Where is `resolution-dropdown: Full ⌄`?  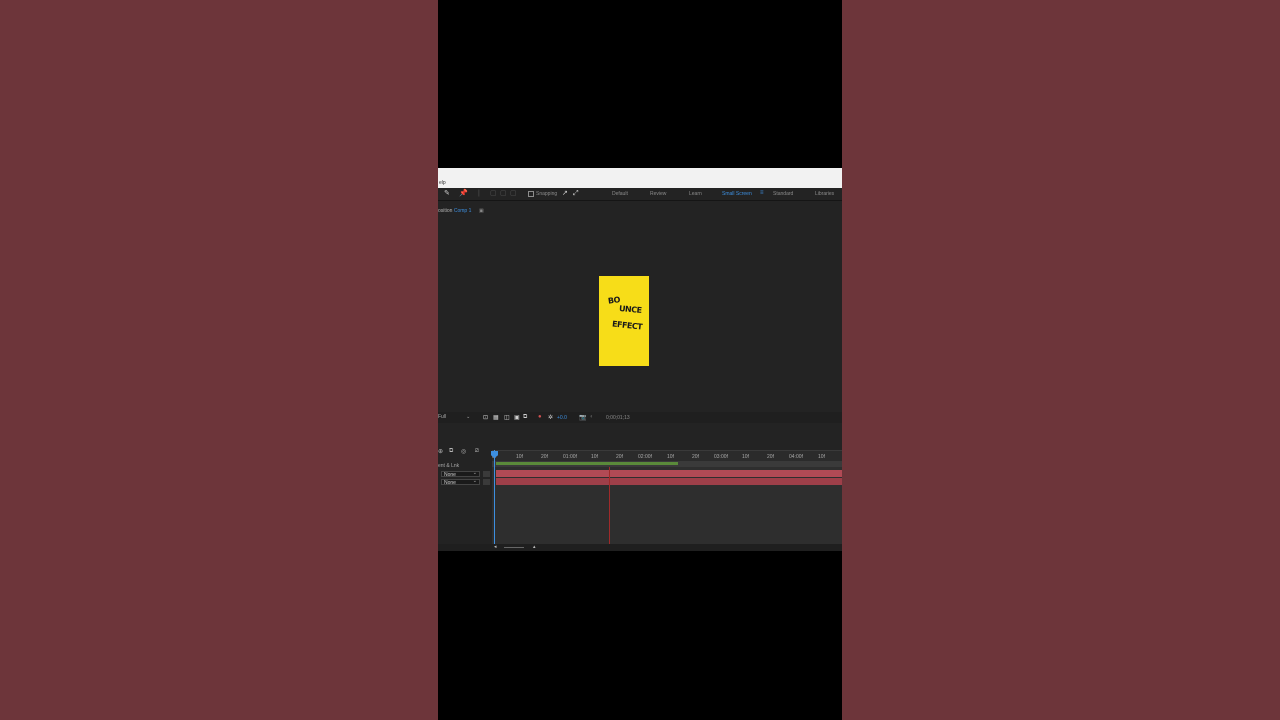 resolution-dropdown: Full ⌄ is located at coordinates (454, 417).